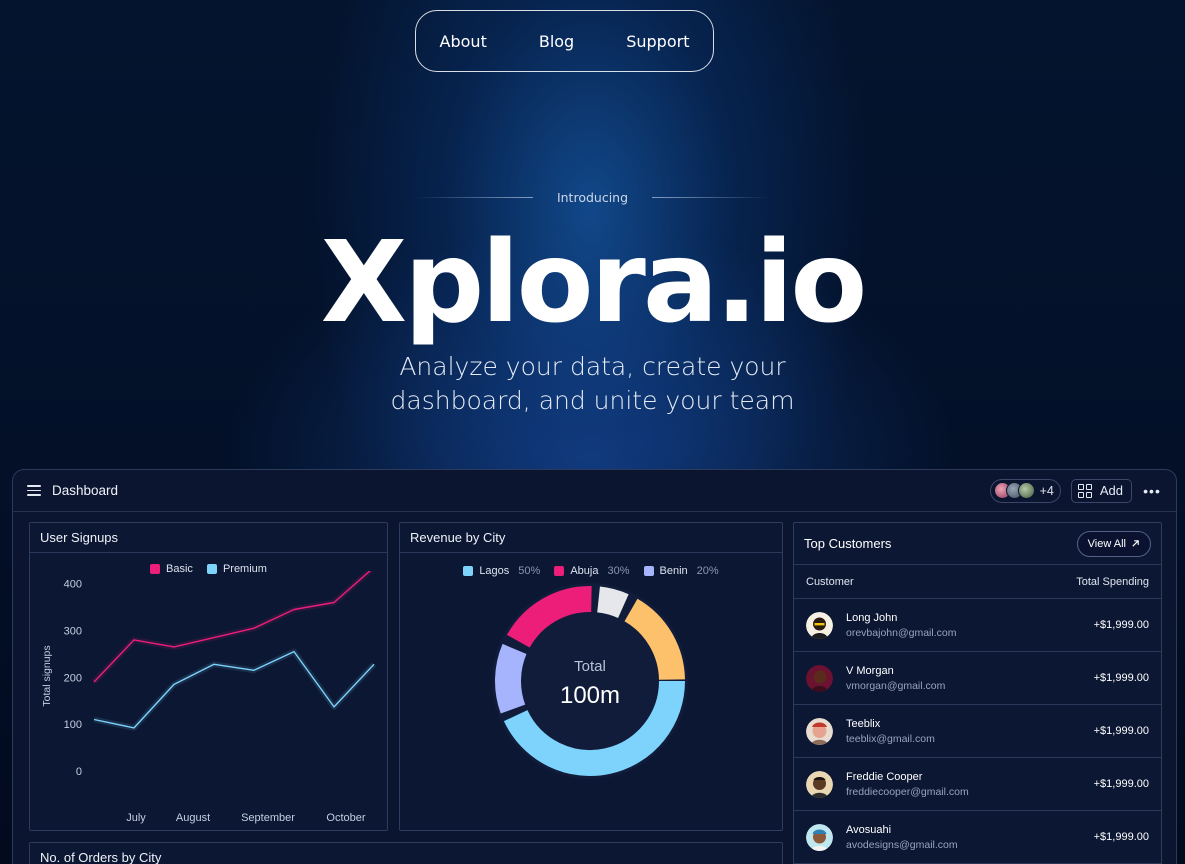 The height and width of the screenshot is (864, 1185). What do you see at coordinates (592, 366) in the screenshot?
I see `hero-subtitle-line-1: Analyze your data, create your` at bounding box center [592, 366].